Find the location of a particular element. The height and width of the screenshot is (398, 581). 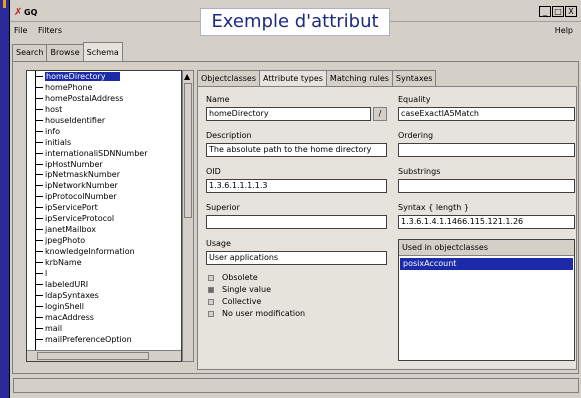

edit-name-button: / is located at coordinates (380, 114).